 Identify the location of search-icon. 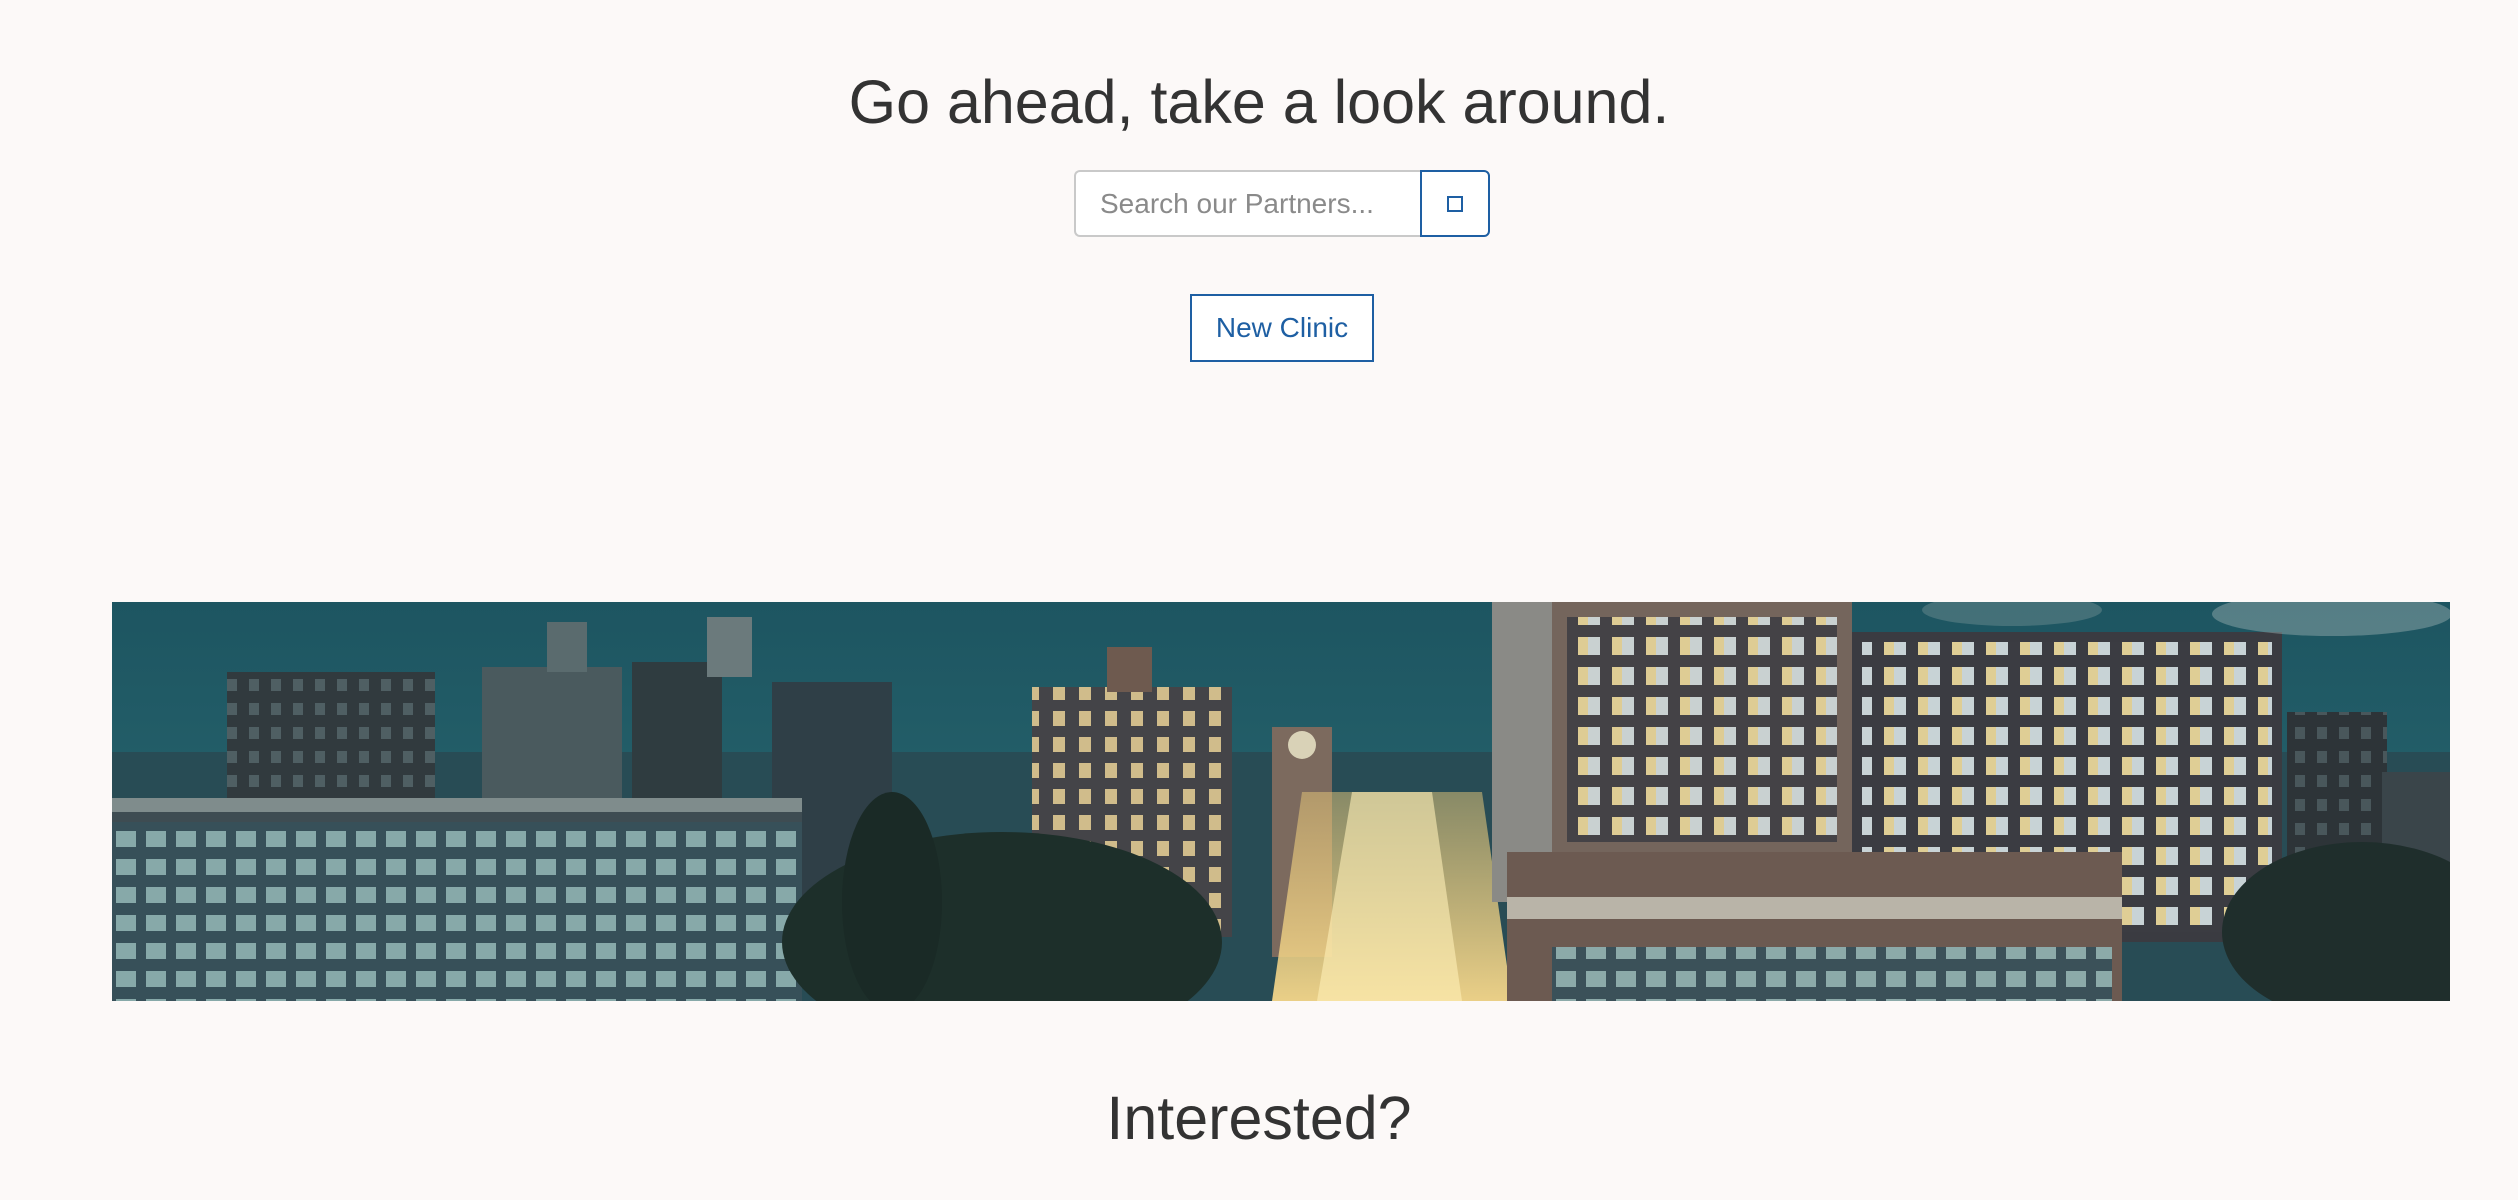
(1455, 203).